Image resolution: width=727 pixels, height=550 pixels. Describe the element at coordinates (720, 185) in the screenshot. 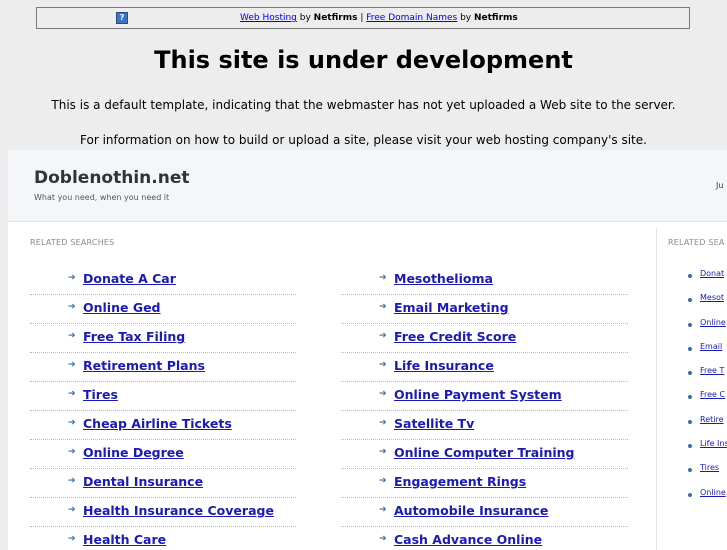

I see `header-right-text: Ju` at that location.